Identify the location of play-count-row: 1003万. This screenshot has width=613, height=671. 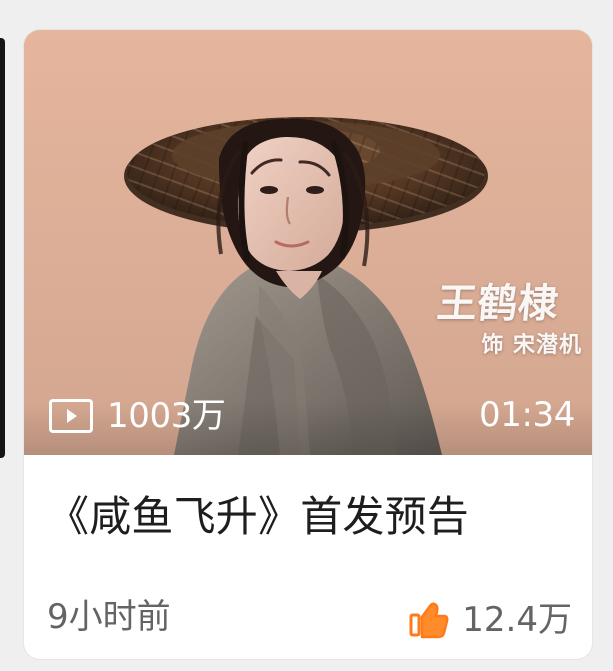
(137, 416).